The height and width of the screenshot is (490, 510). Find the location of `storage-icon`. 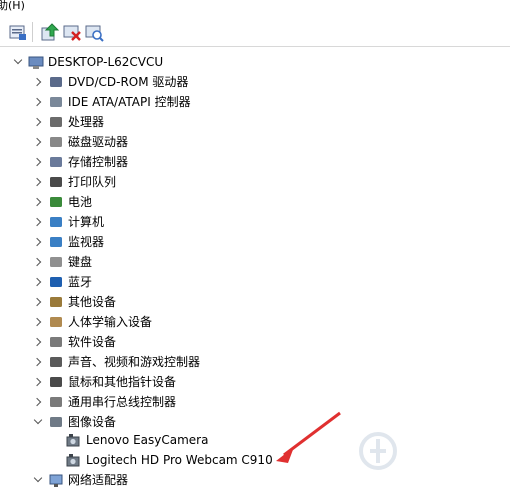

storage-icon is located at coordinates (56, 162).